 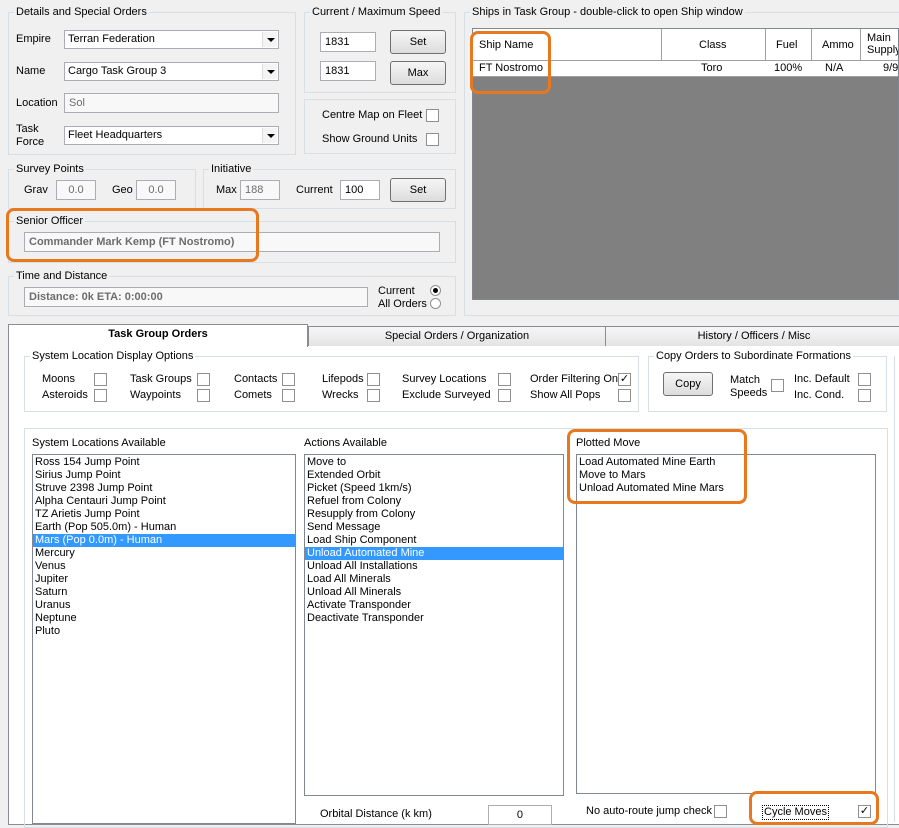 What do you see at coordinates (434, 592) in the screenshot?
I see `action-item: Unload All Minerals` at bounding box center [434, 592].